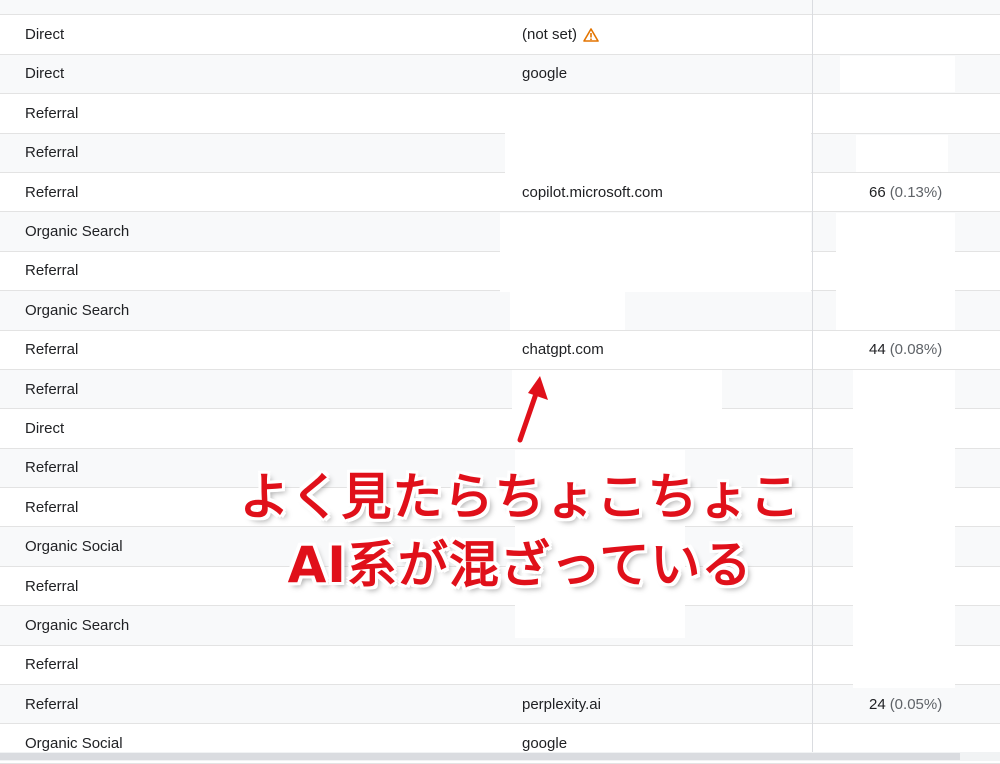 This screenshot has height=764, width=1000. I want to click on table-row: Direct (not set), so click(500, 35).